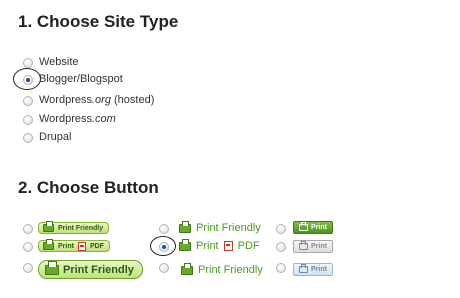 The image size is (460, 298). Describe the element at coordinates (28, 80) in the screenshot. I see `blogger-radio` at that location.